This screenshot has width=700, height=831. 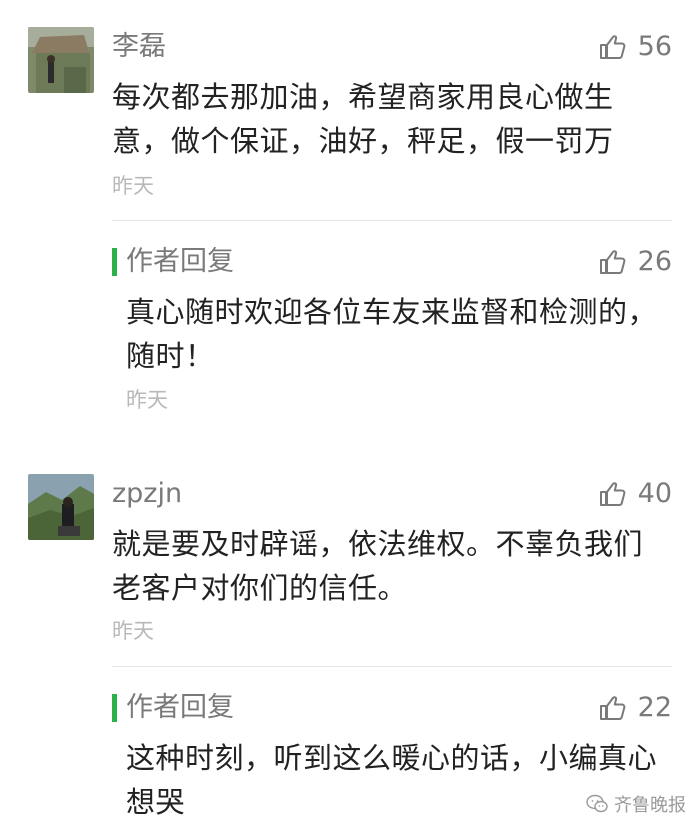 I want to click on like-button: 56, so click(x=635, y=47).